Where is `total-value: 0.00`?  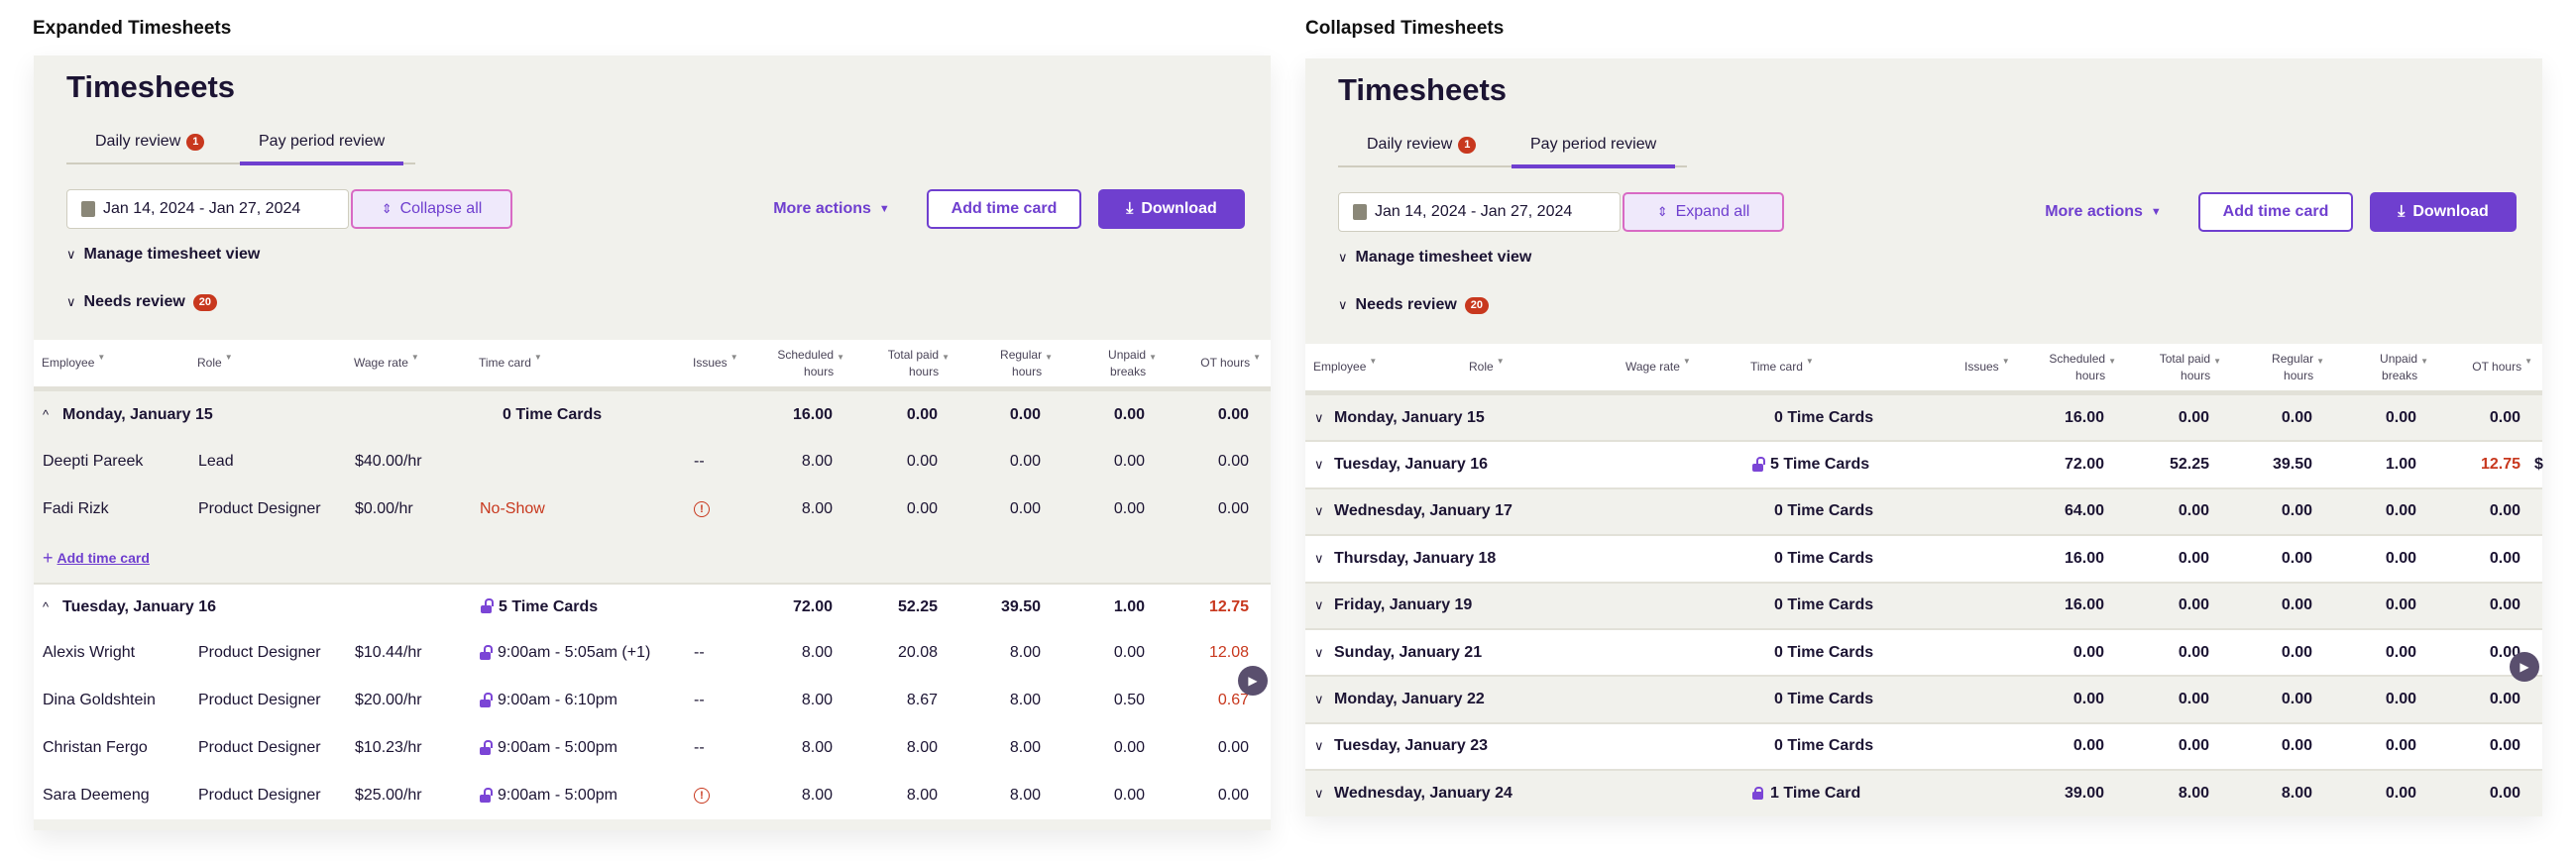
total-value: 0.00 is located at coordinates (2193, 652).